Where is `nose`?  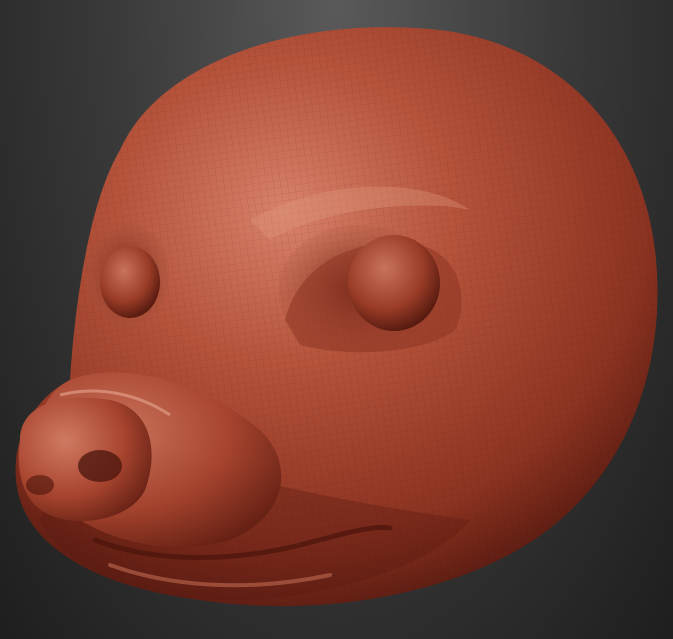 nose is located at coordinates (85, 459).